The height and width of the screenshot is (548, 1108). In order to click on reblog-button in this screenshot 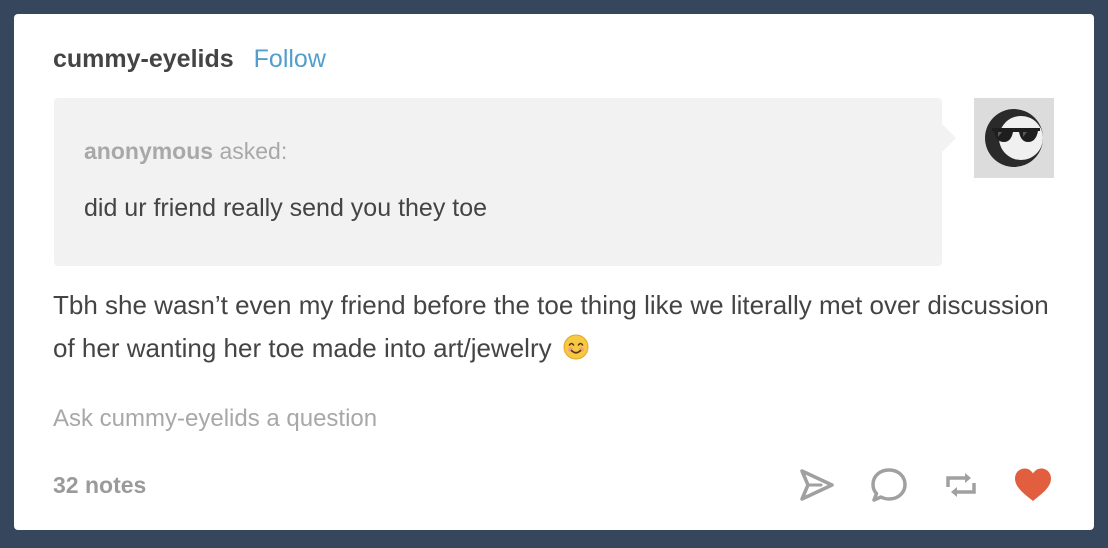, I will do `click(961, 485)`.